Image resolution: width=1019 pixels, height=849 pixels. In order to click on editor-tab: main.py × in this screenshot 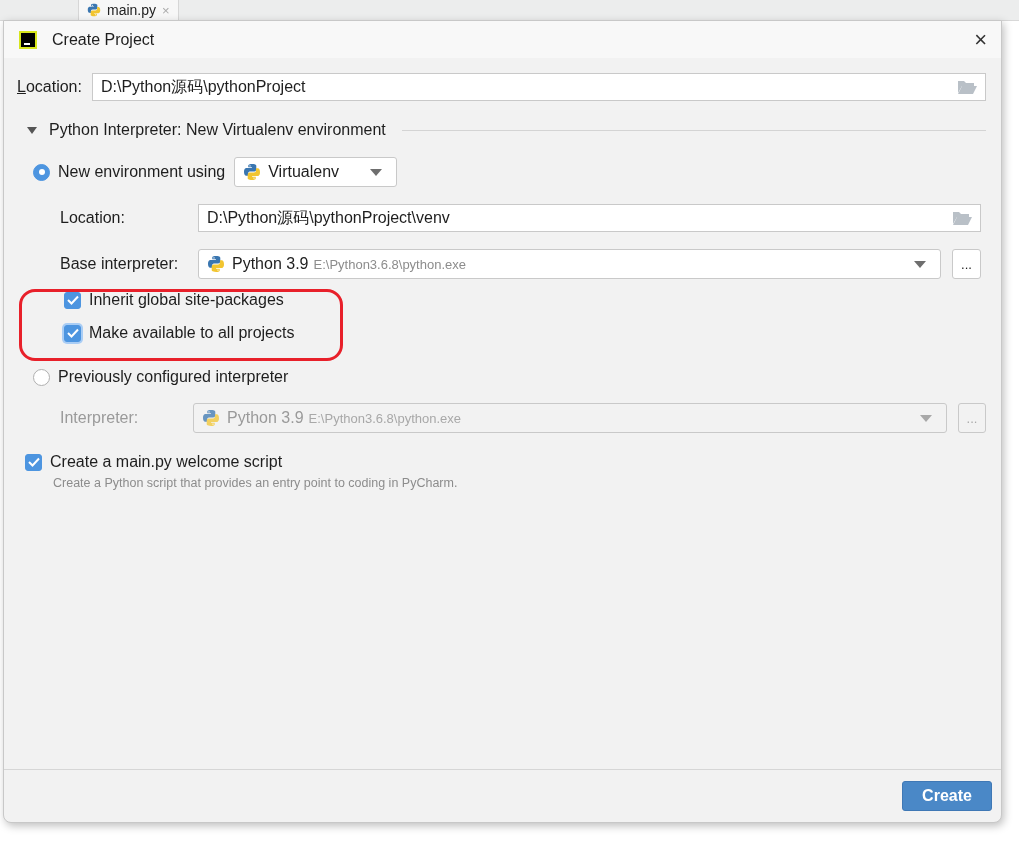, I will do `click(128, 10)`.